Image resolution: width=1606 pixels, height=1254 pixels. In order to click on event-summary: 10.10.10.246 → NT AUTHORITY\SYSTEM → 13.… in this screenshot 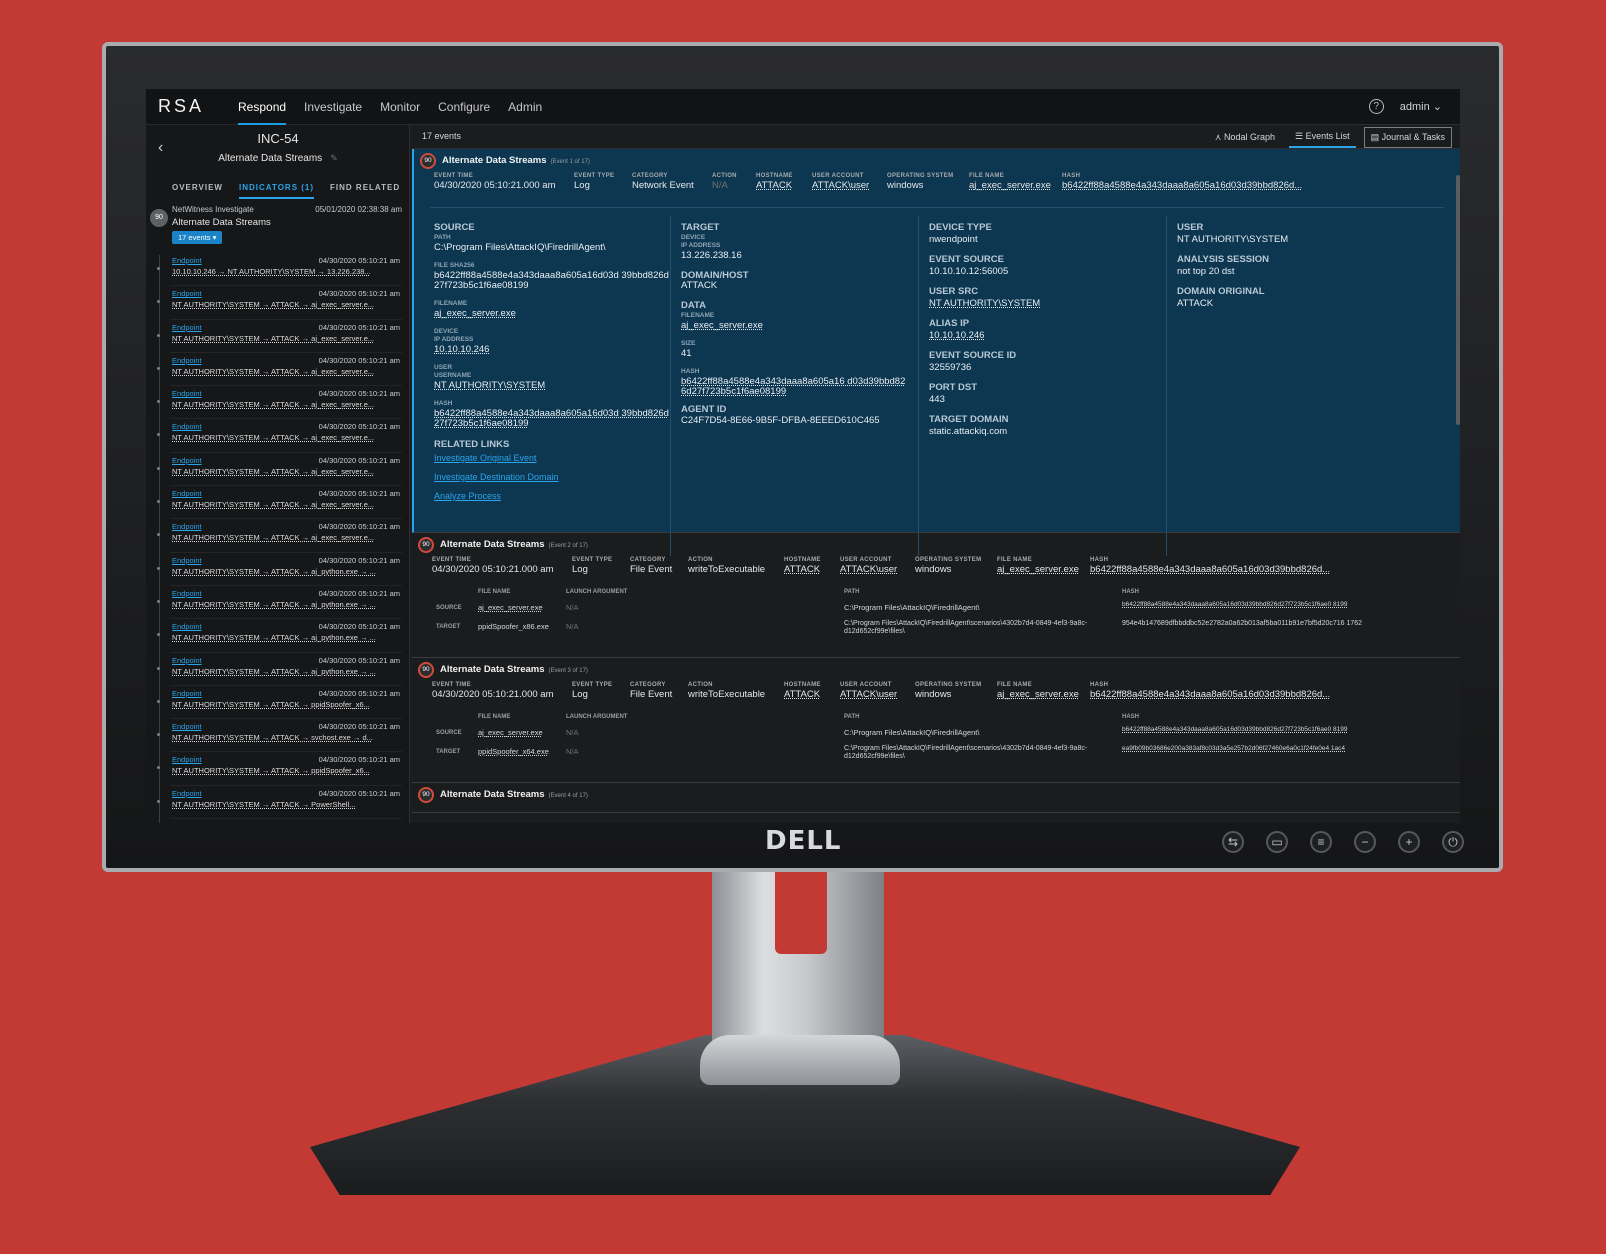, I will do `click(271, 271)`.